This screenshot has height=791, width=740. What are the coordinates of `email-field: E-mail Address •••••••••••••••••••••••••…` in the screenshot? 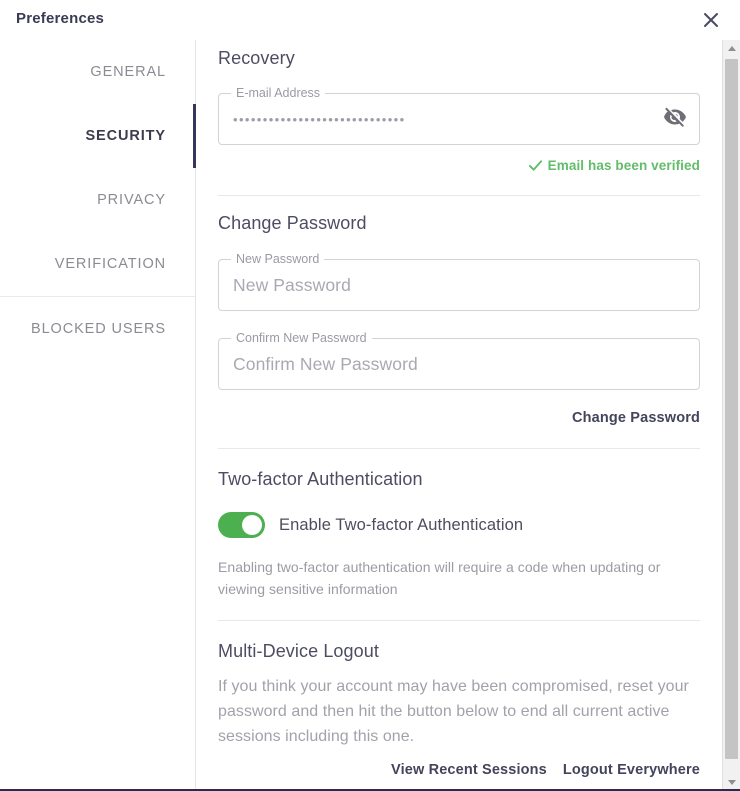 It's located at (459, 115).